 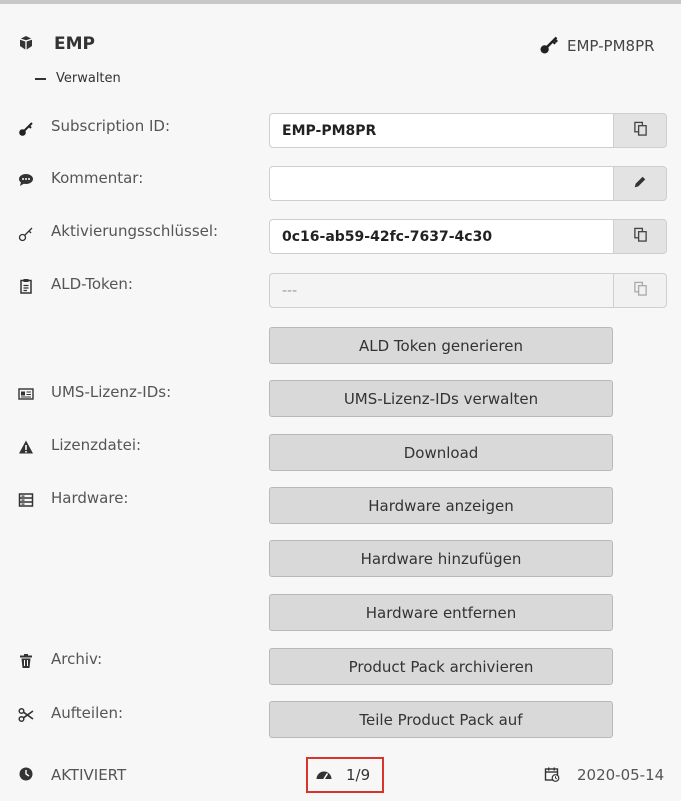 I want to click on activation-label: Aktivierungsschlüssel:, so click(x=135, y=231).